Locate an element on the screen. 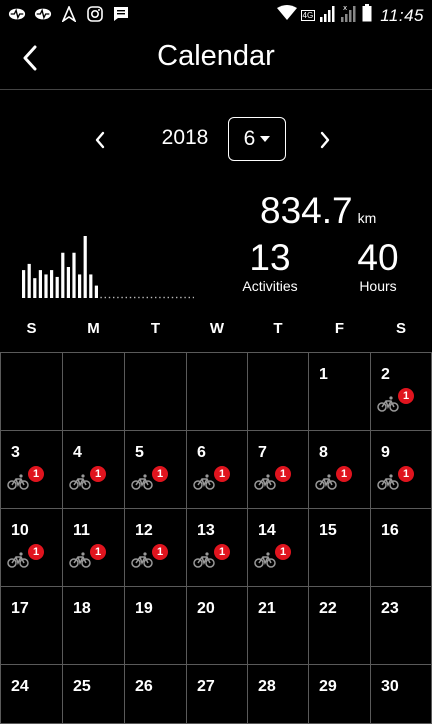  calendar-day: 24 is located at coordinates (31, 694).